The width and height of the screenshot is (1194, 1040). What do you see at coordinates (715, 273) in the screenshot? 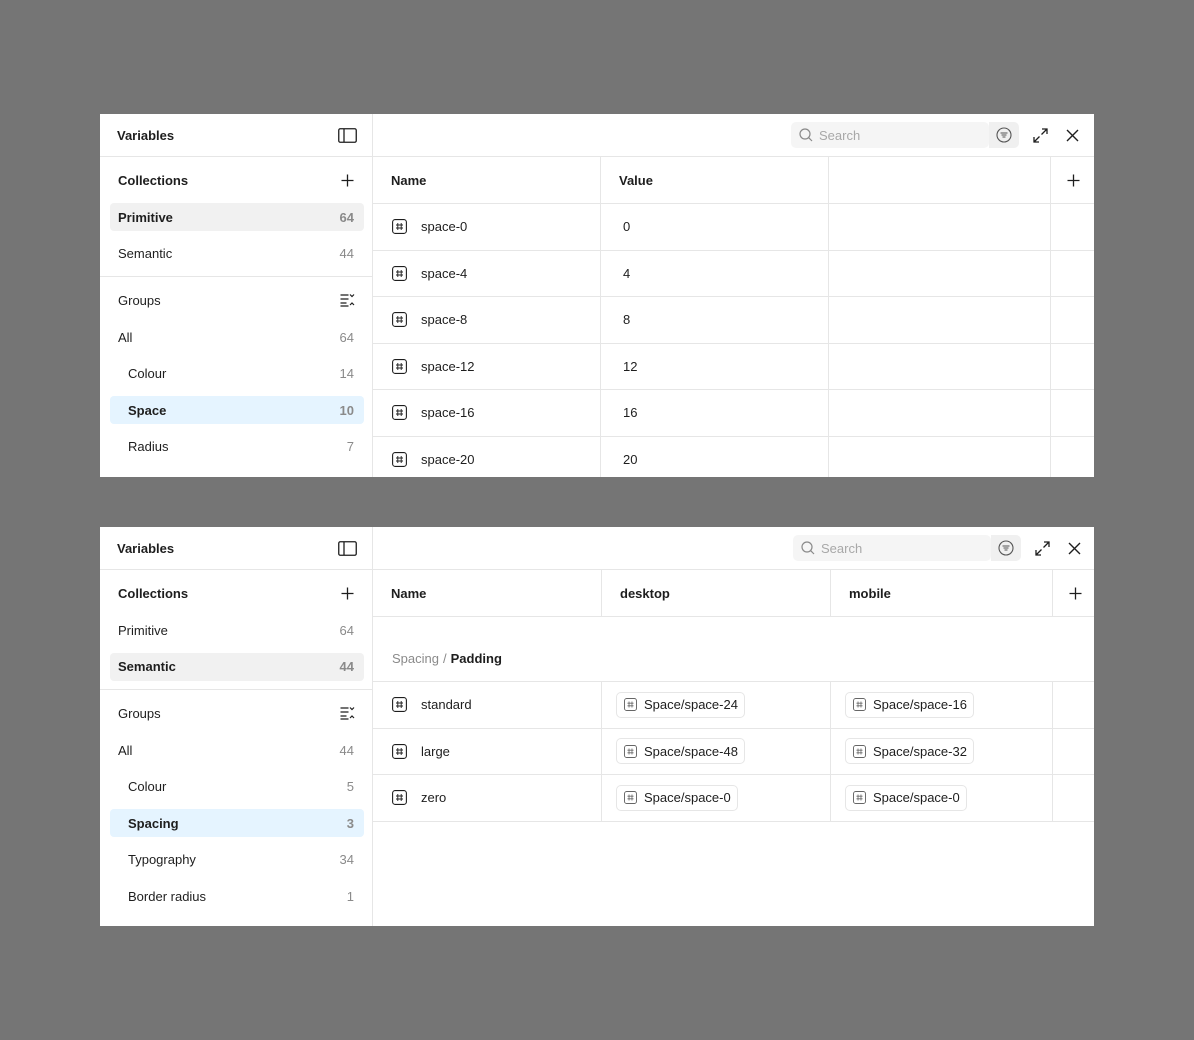
I see `value-cell: 4` at bounding box center [715, 273].